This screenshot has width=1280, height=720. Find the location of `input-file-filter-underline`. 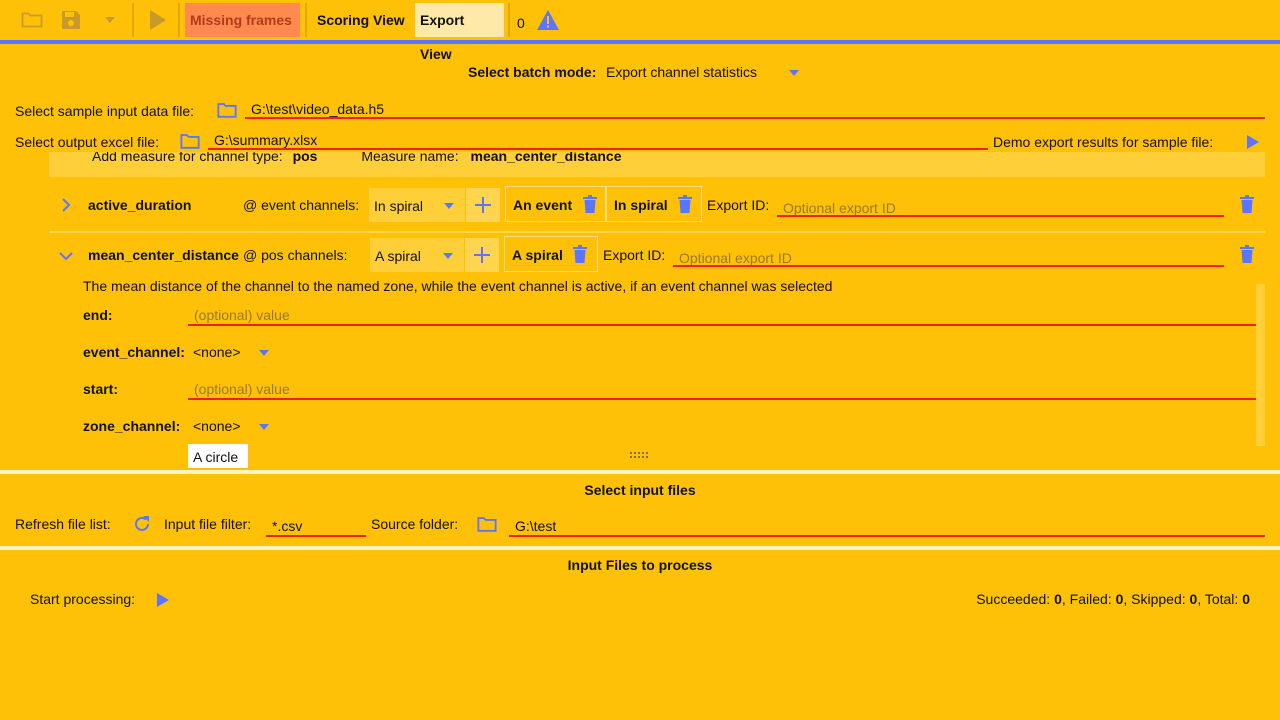

input-file-filter-underline is located at coordinates (316, 536).